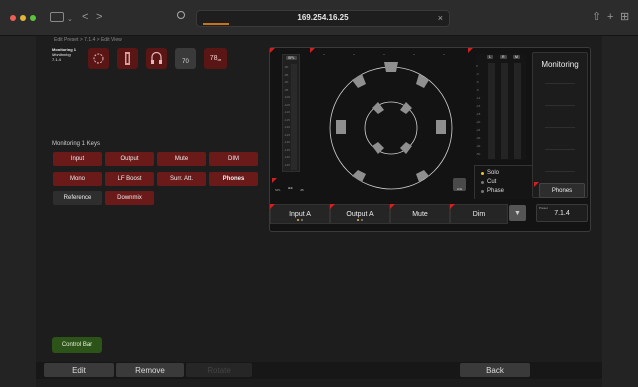 The width and height of the screenshot is (638, 387). What do you see at coordinates (477, 82) in the screenshot?
I see `meter-tick-label: -6` at bounding box center [477, 82].